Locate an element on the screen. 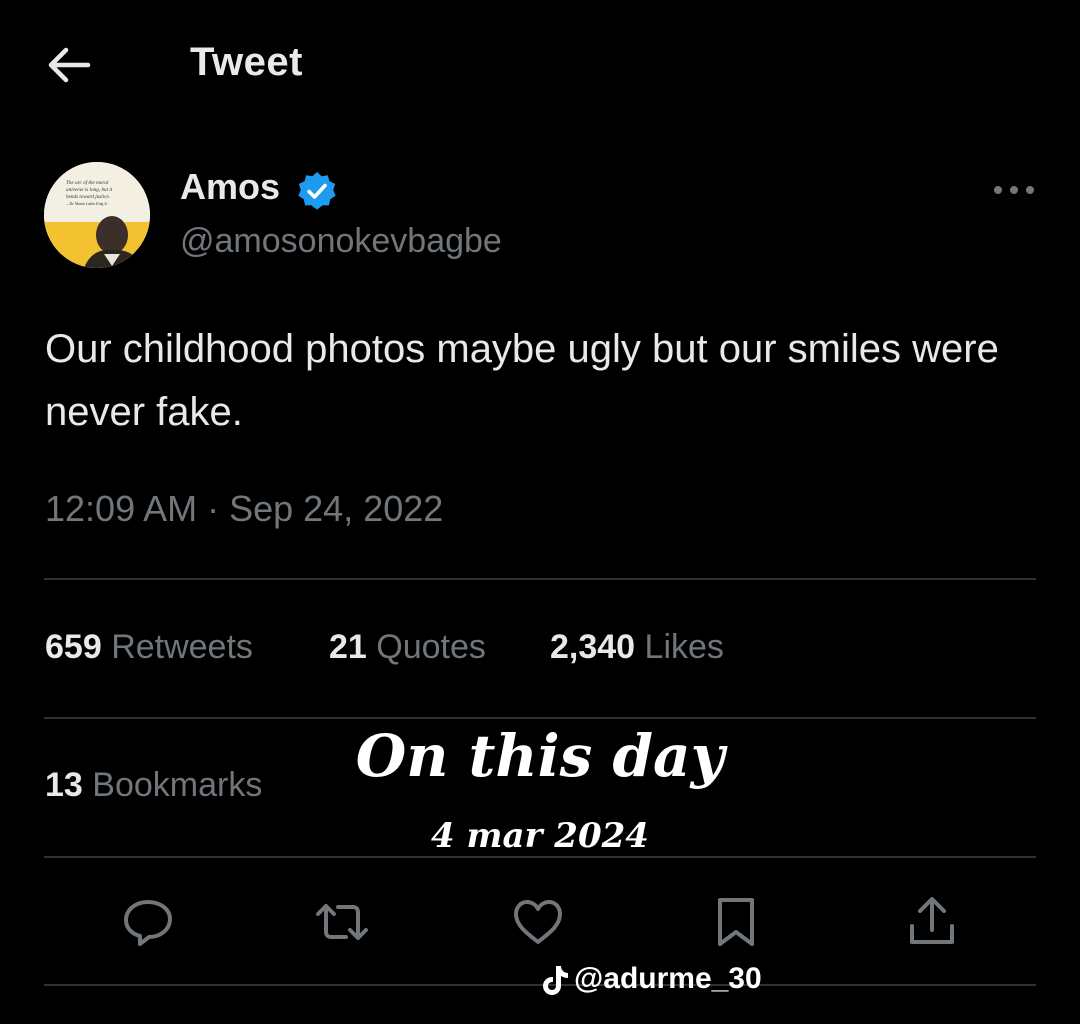 The width and height of the screenshot is (1080, 1024). quotes-count: 21 is located at coordinates (348, 647).